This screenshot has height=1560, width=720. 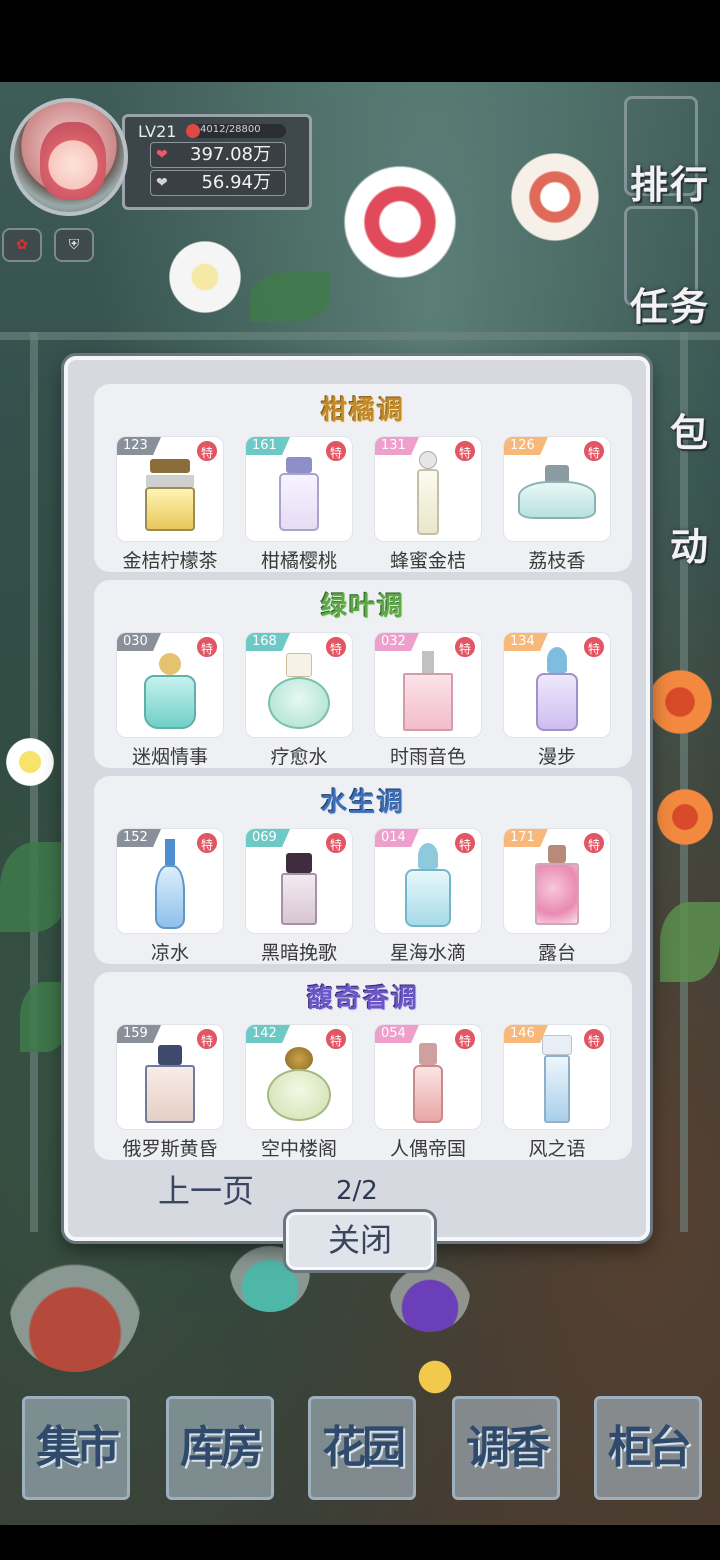 I want to click on avatar-portrait, so click(x=73, y=161).